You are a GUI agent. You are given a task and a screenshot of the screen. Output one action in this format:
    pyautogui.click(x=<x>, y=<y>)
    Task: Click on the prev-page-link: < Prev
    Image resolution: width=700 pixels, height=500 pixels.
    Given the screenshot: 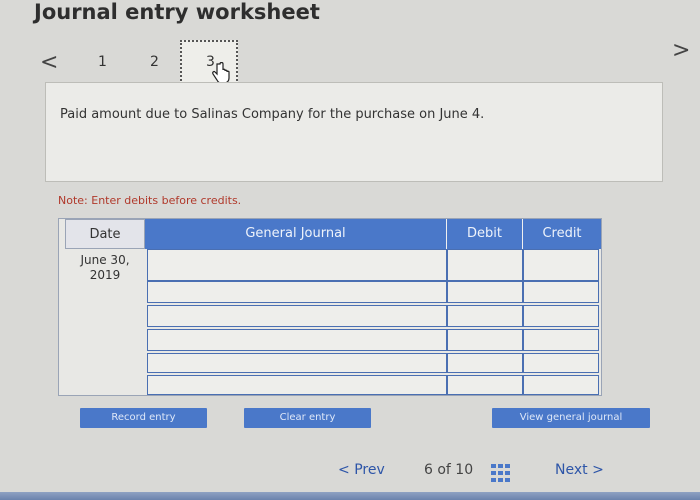 What is the action you would take?
    pyautogui.click(x=361, y=470)
    